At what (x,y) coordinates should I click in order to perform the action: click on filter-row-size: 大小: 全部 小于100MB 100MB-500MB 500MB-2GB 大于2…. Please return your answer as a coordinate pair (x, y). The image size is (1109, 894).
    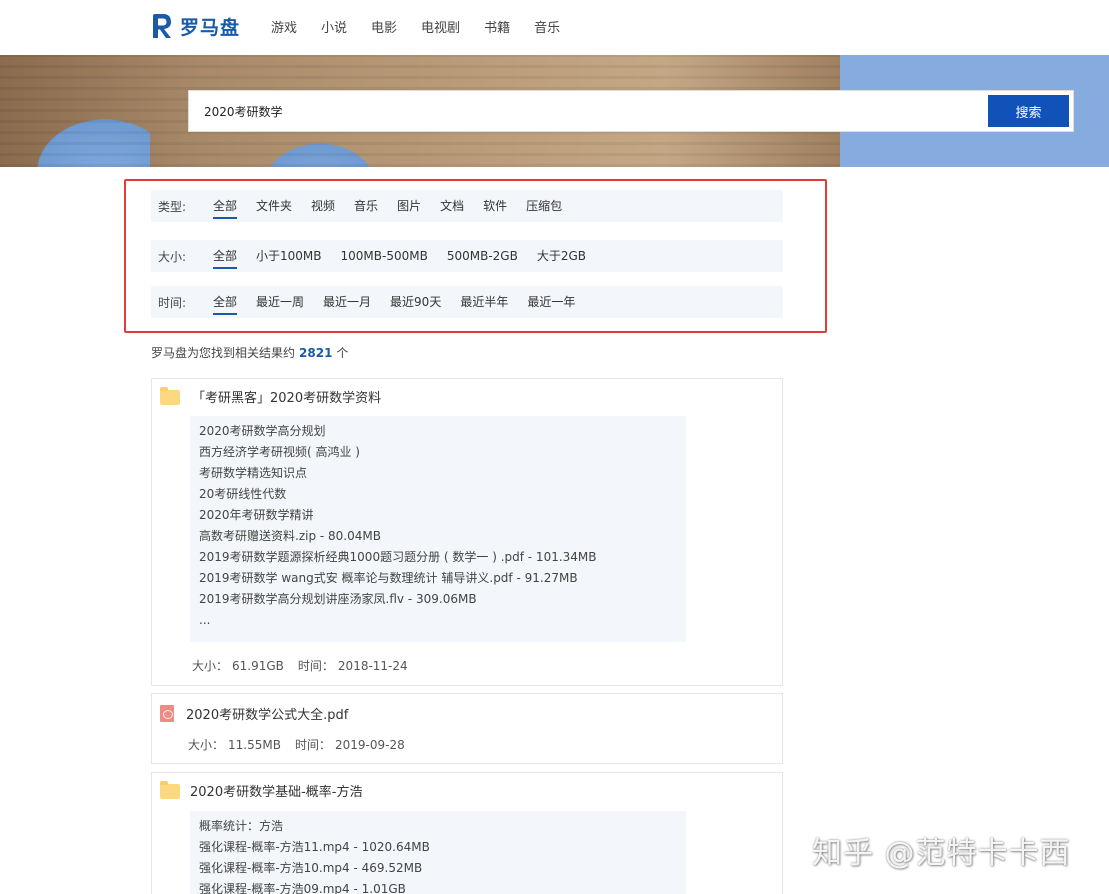
    Looking at the image, I should click on (467, 256).